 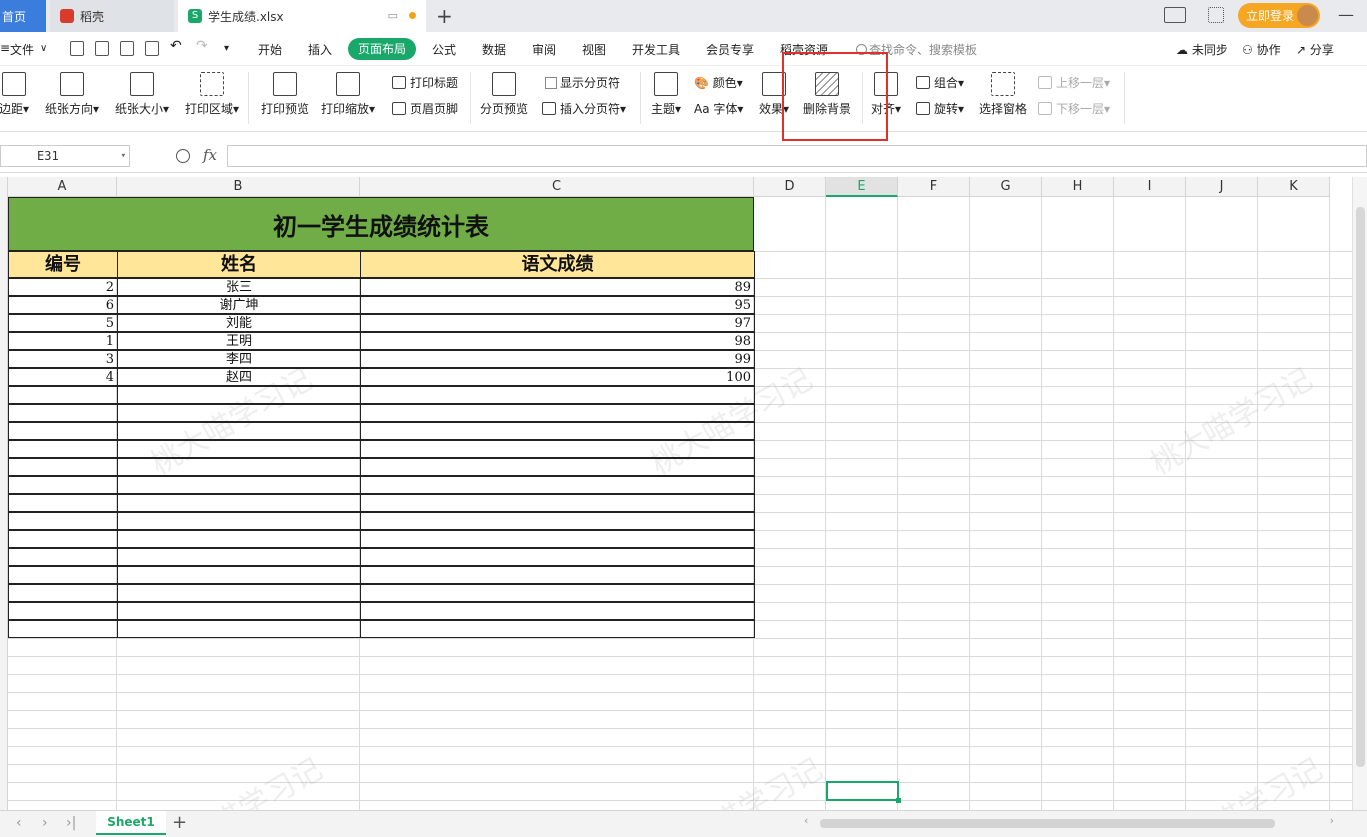 I want to click on scroll-right-icon: ›, so click(x=1332, y=820).